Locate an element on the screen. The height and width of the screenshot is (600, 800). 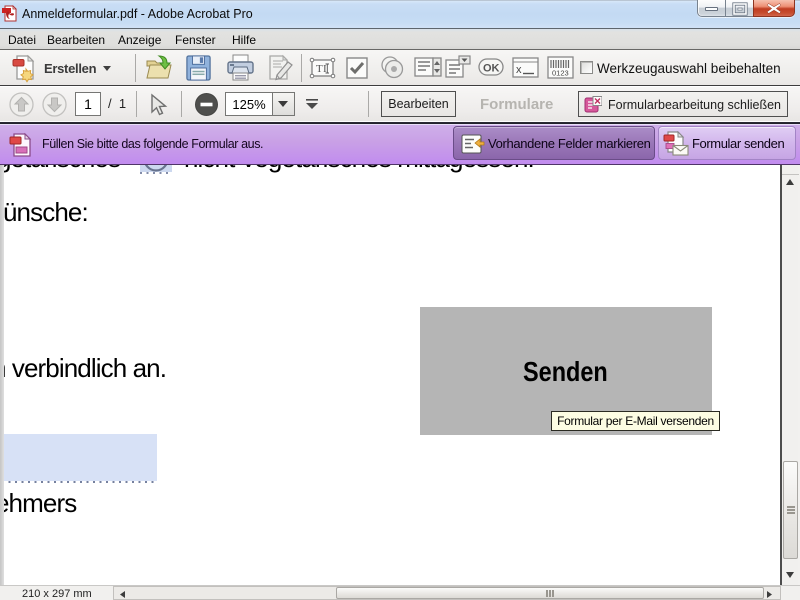
svg-text: OK is located at coordinates (491, 69).